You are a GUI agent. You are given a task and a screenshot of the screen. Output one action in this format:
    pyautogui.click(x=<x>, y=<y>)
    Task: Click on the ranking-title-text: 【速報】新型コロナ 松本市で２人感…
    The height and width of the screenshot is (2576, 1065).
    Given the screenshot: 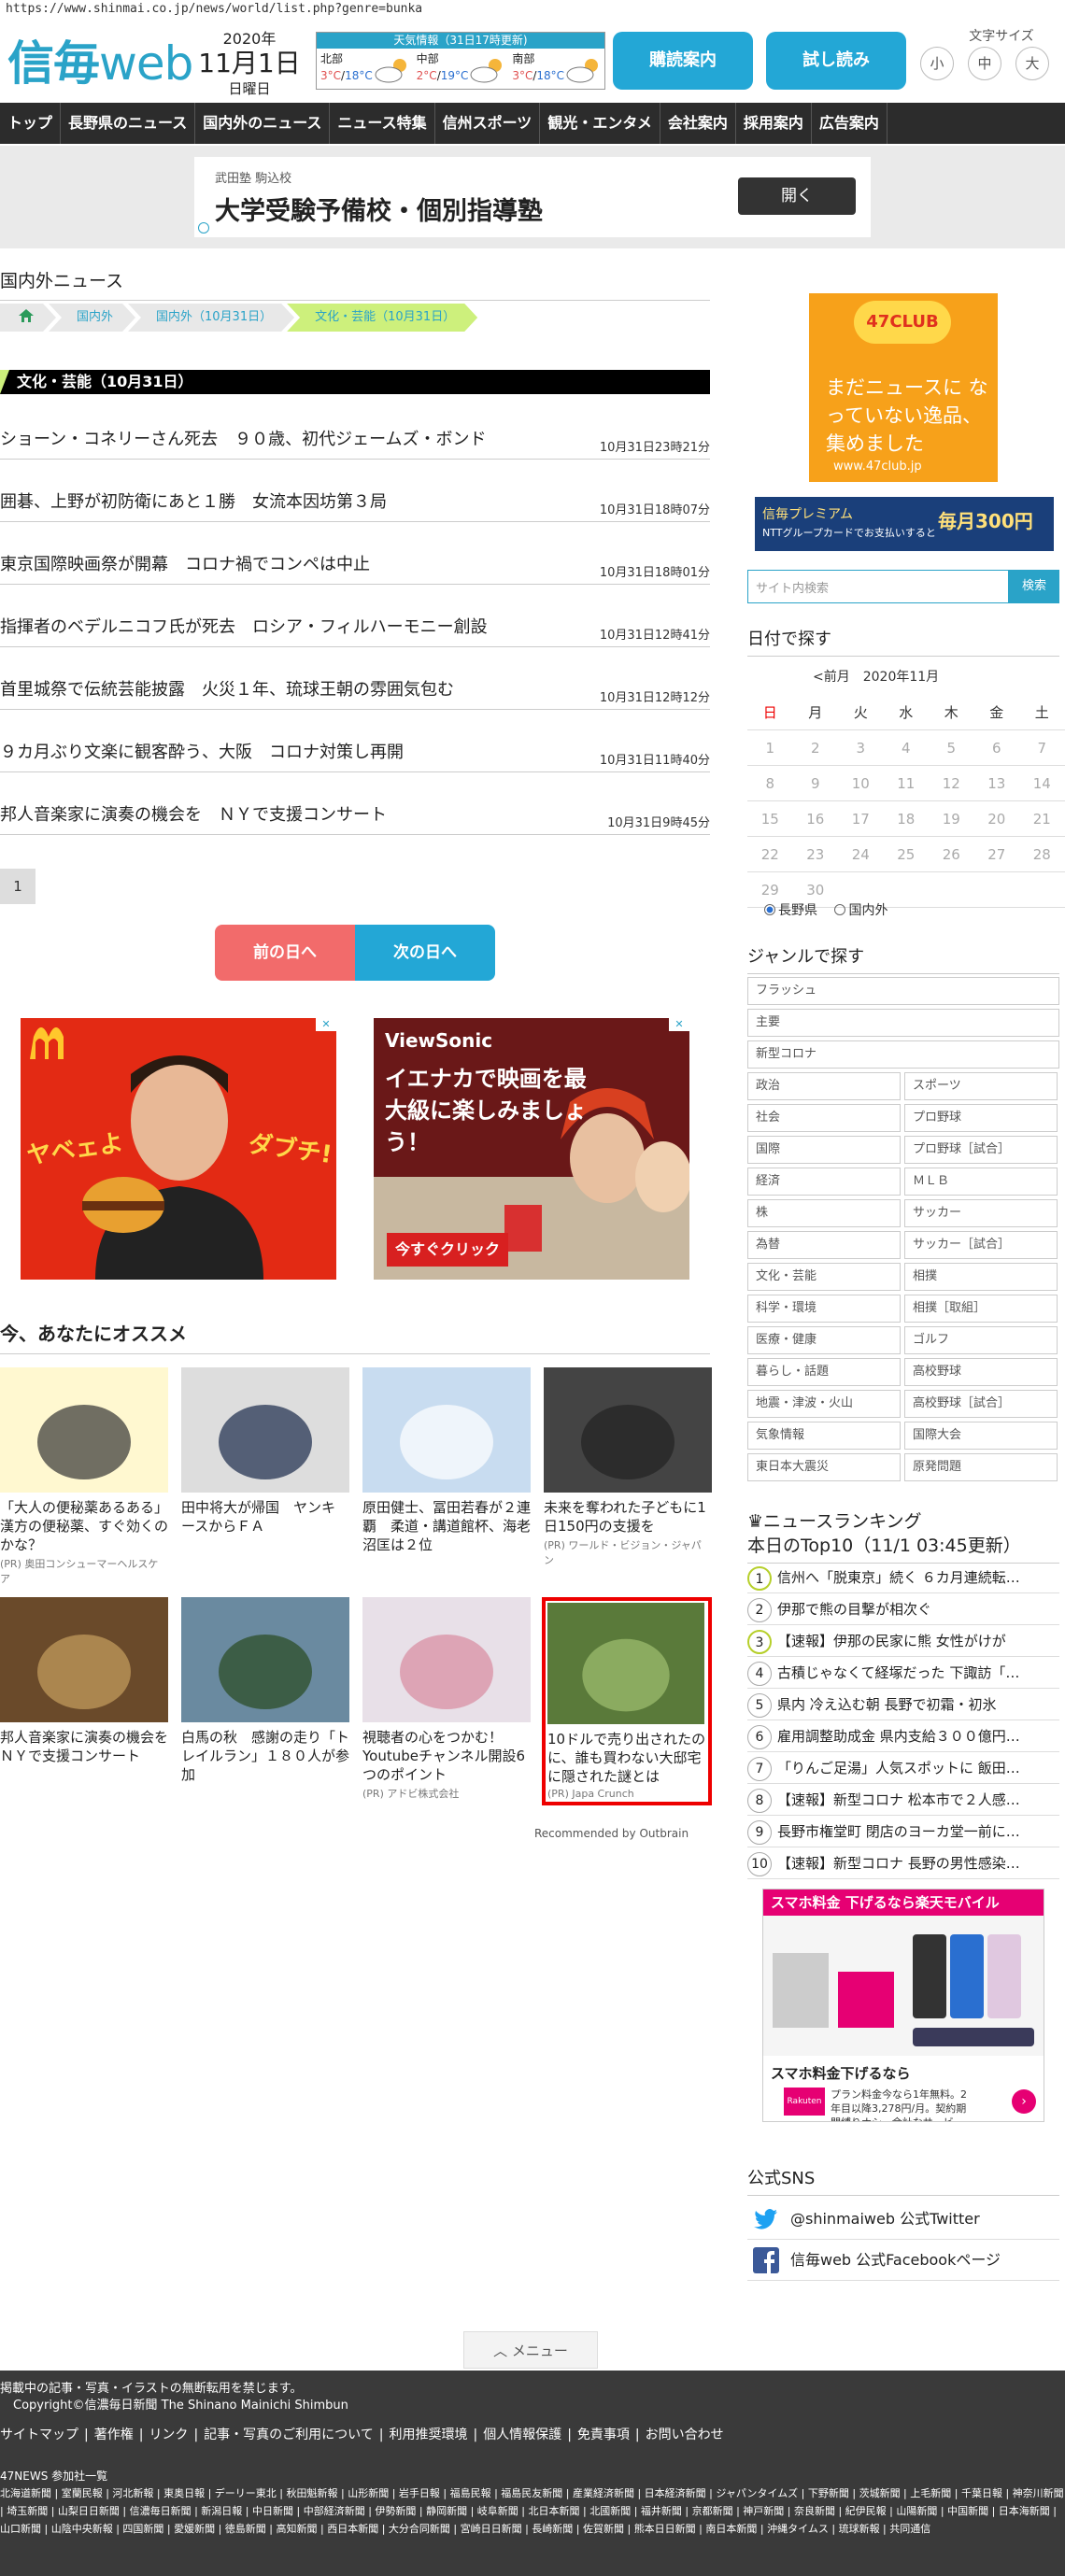 What is the action you would take?
    pyautogui.click(x=898, y=1799)
    